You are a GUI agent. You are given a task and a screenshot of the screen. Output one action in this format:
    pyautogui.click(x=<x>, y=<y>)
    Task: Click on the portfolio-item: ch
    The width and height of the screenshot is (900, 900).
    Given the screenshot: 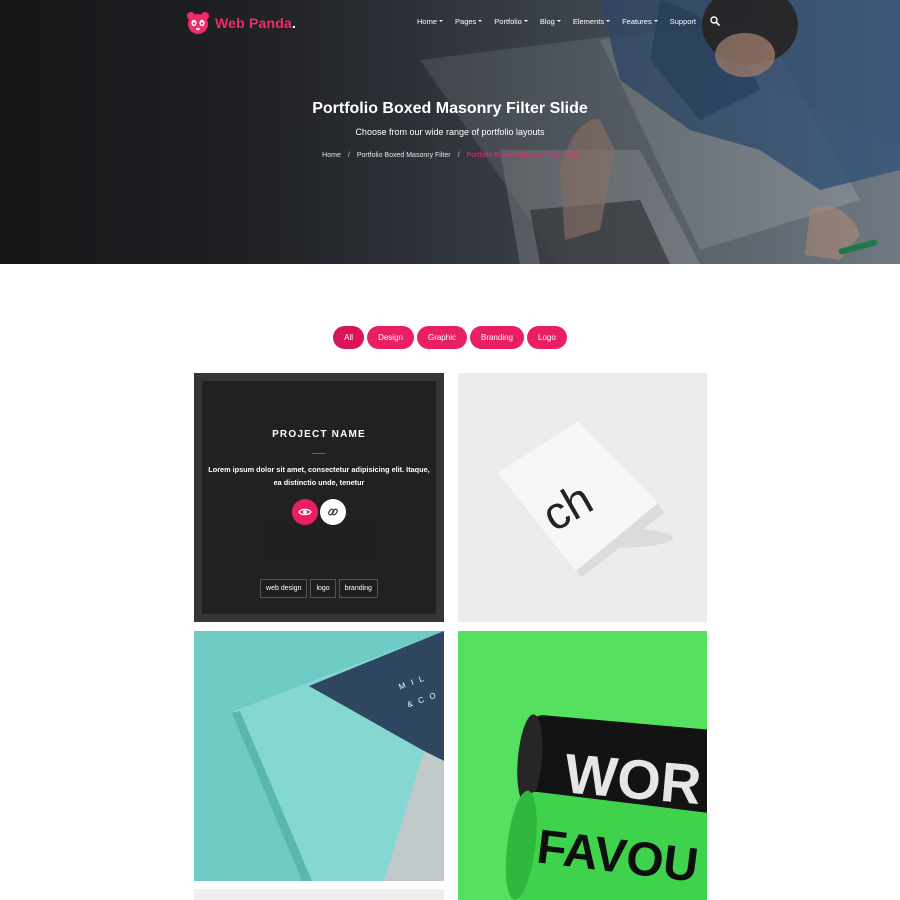 What is the action you would take?
    pyautogui.click(x=582, y=497)
    